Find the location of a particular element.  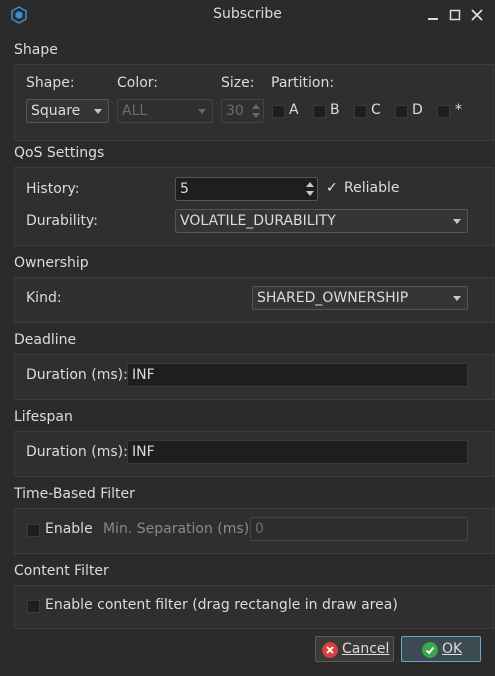

close-icon is located at coordinates (477, 15).